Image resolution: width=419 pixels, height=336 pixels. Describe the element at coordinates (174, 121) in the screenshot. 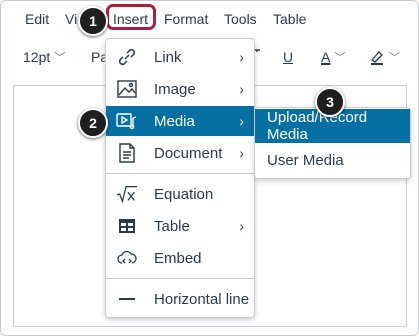

I see `menu-item-label: Media` at that location.